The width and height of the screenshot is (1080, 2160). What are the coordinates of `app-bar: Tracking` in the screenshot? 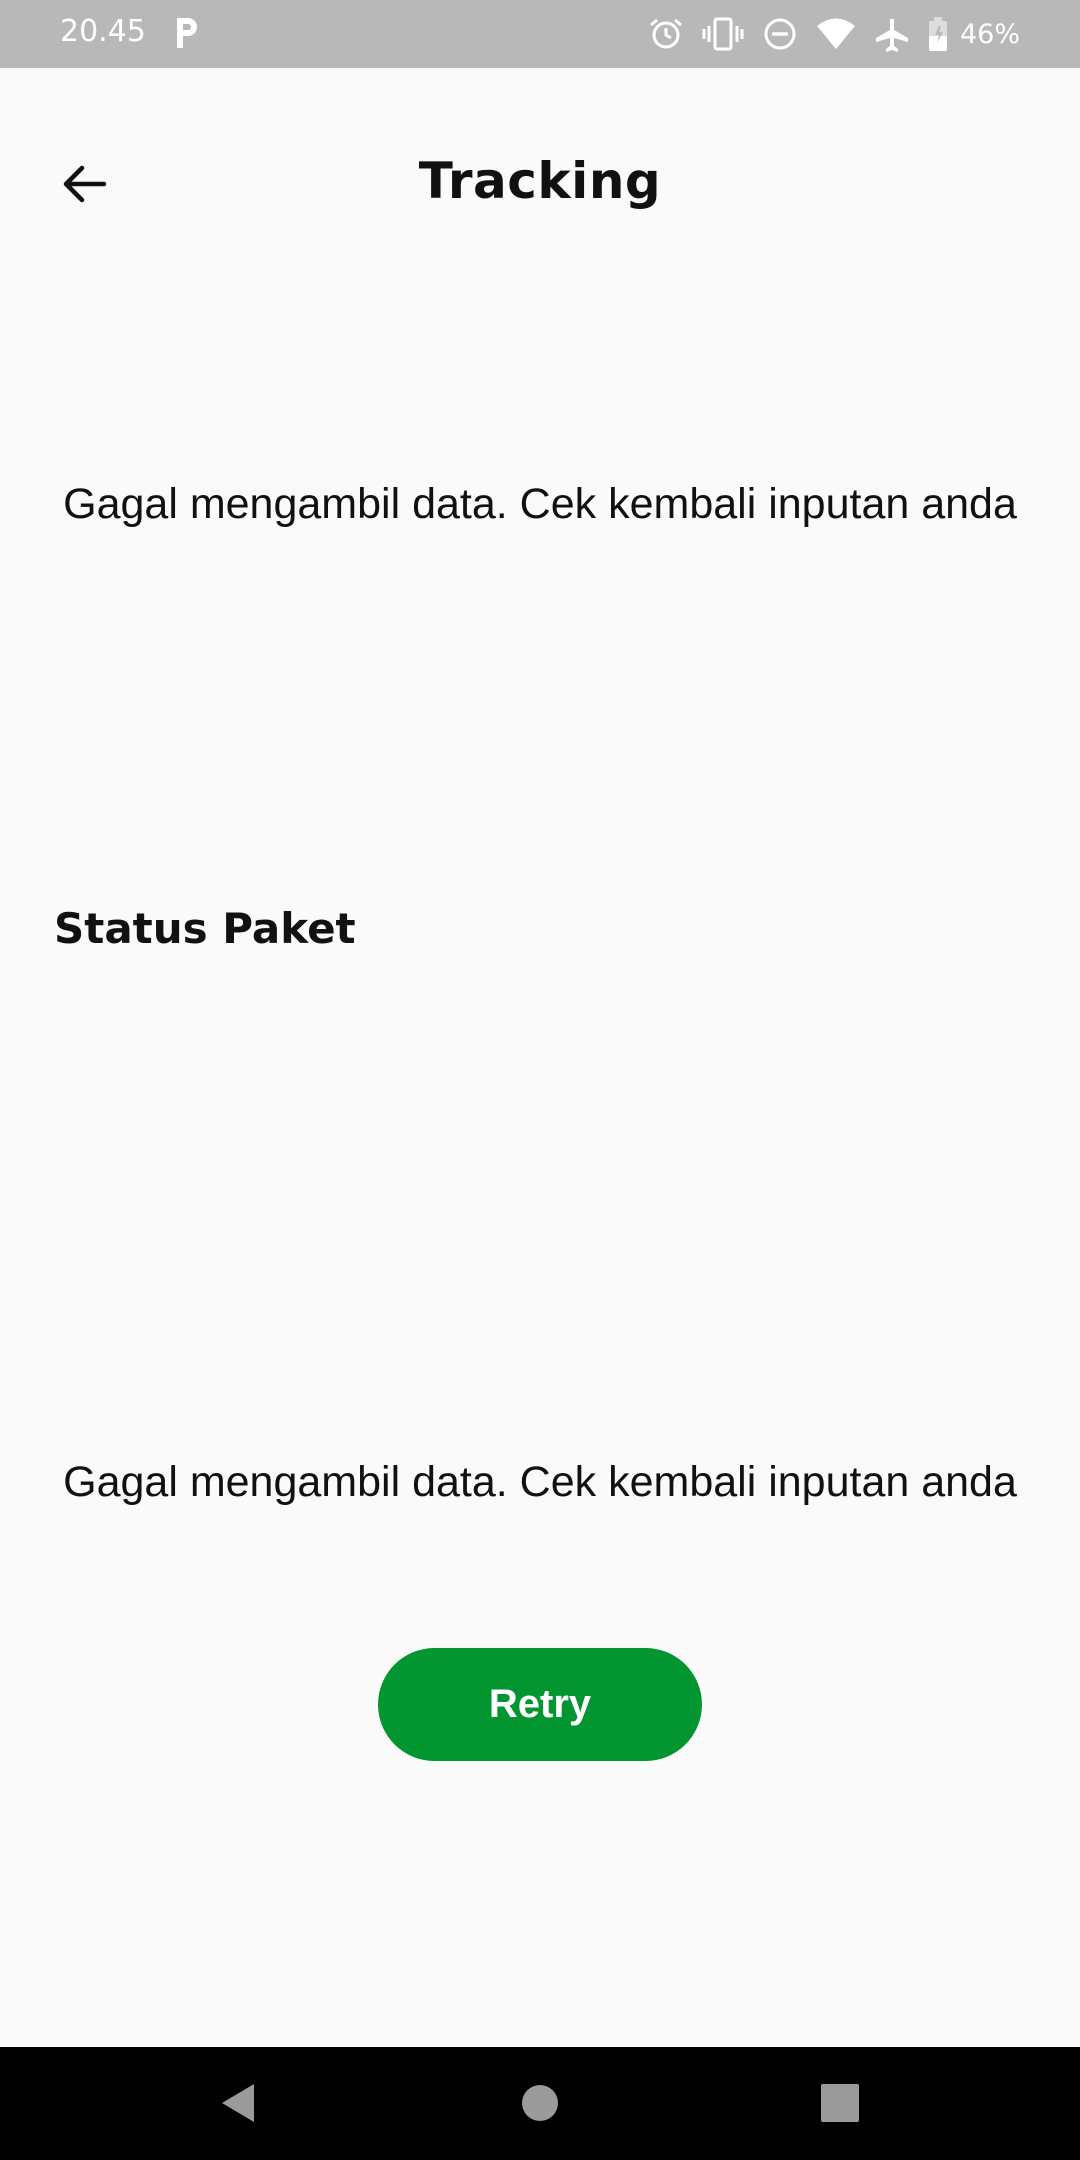 It's located at (540, 181).